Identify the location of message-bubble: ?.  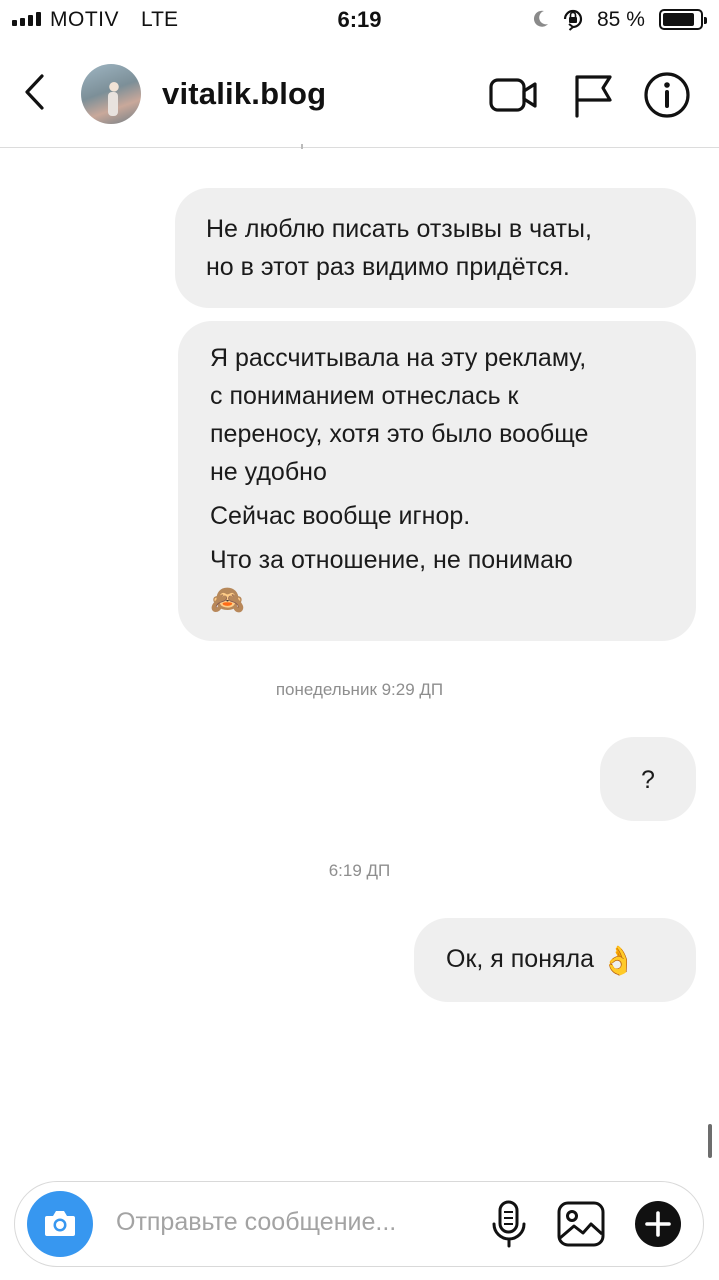
(648, 779).